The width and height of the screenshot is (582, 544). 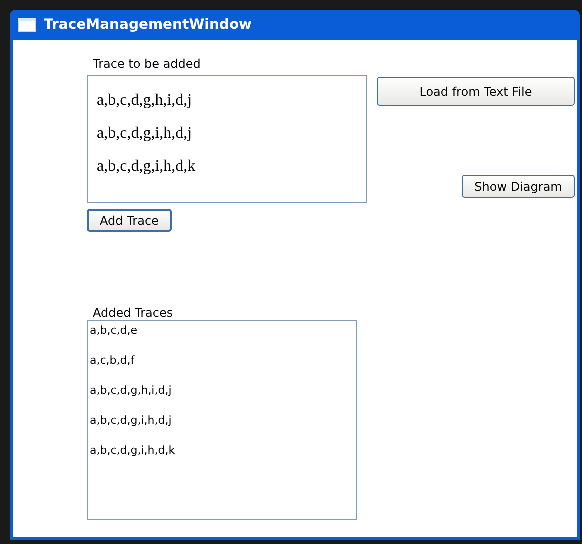 I want to click on list-item: a,b,c,d,g,i,h,d,j, so click(x=131, y=421).